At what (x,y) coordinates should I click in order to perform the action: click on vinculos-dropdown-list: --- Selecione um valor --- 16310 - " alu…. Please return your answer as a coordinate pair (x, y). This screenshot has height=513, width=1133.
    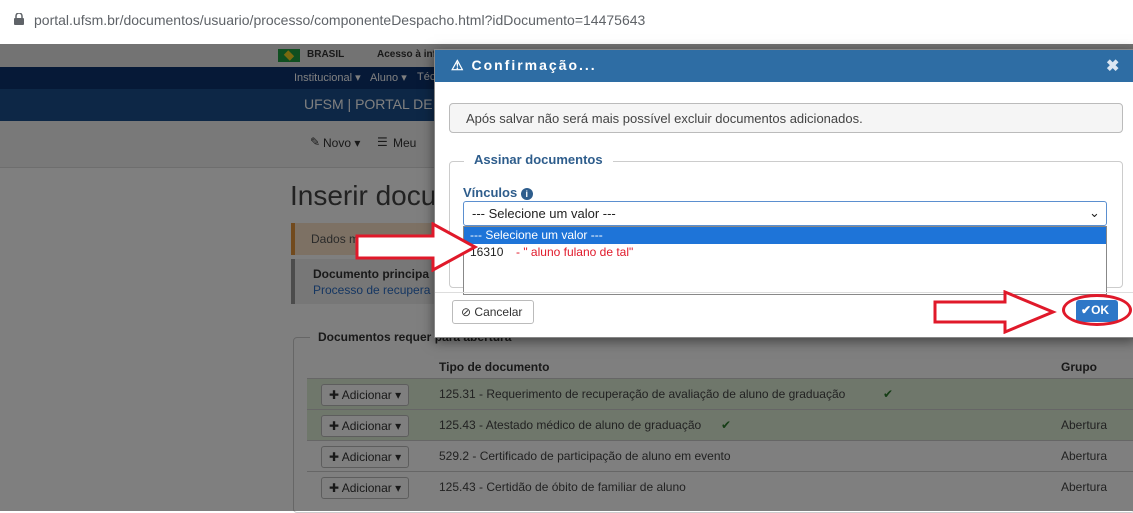
    Looking at the image, I should click on (785, 260).